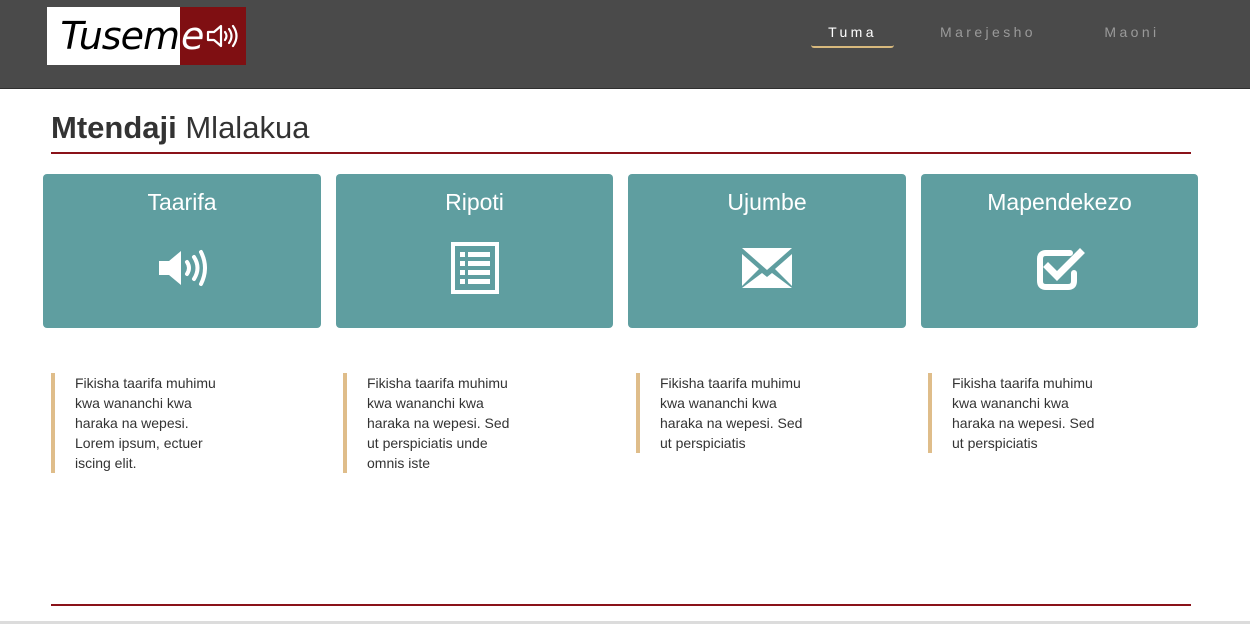  Describe the element at coordinates (139, 443) in the screenshot. I see `description-line: Lorem ipsum, ectuer` at that location.